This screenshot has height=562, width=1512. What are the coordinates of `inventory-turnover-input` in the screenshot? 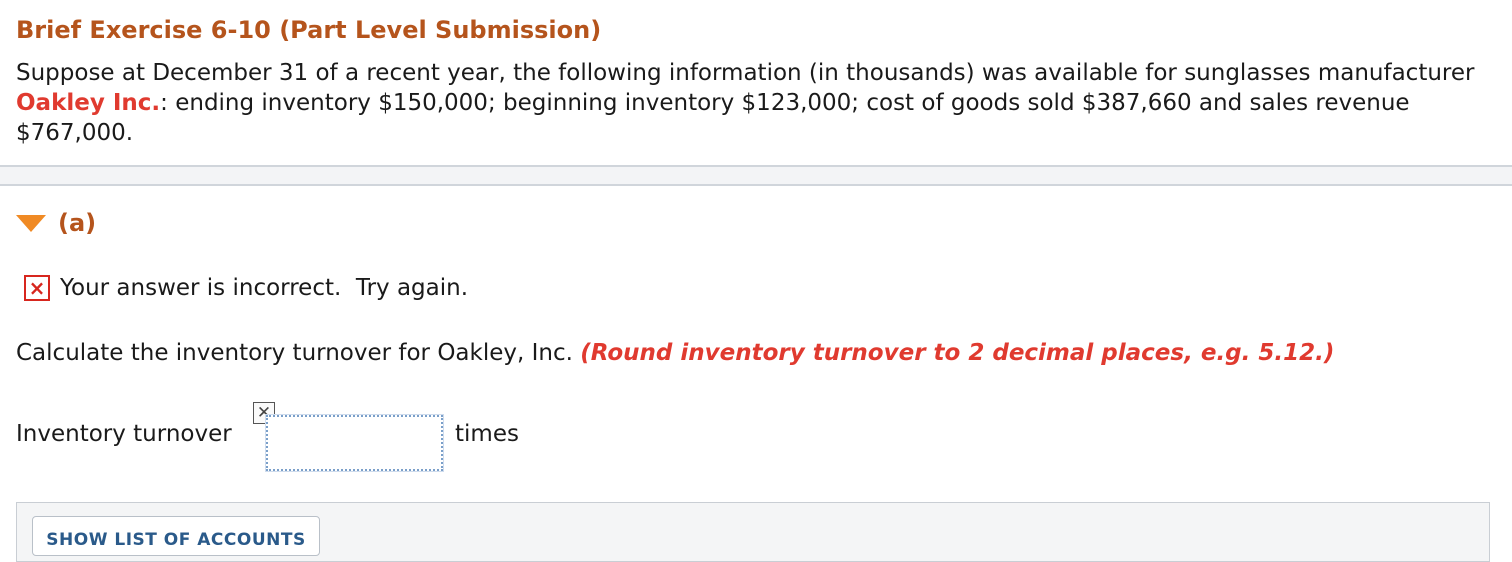 It's located at (354, 443).